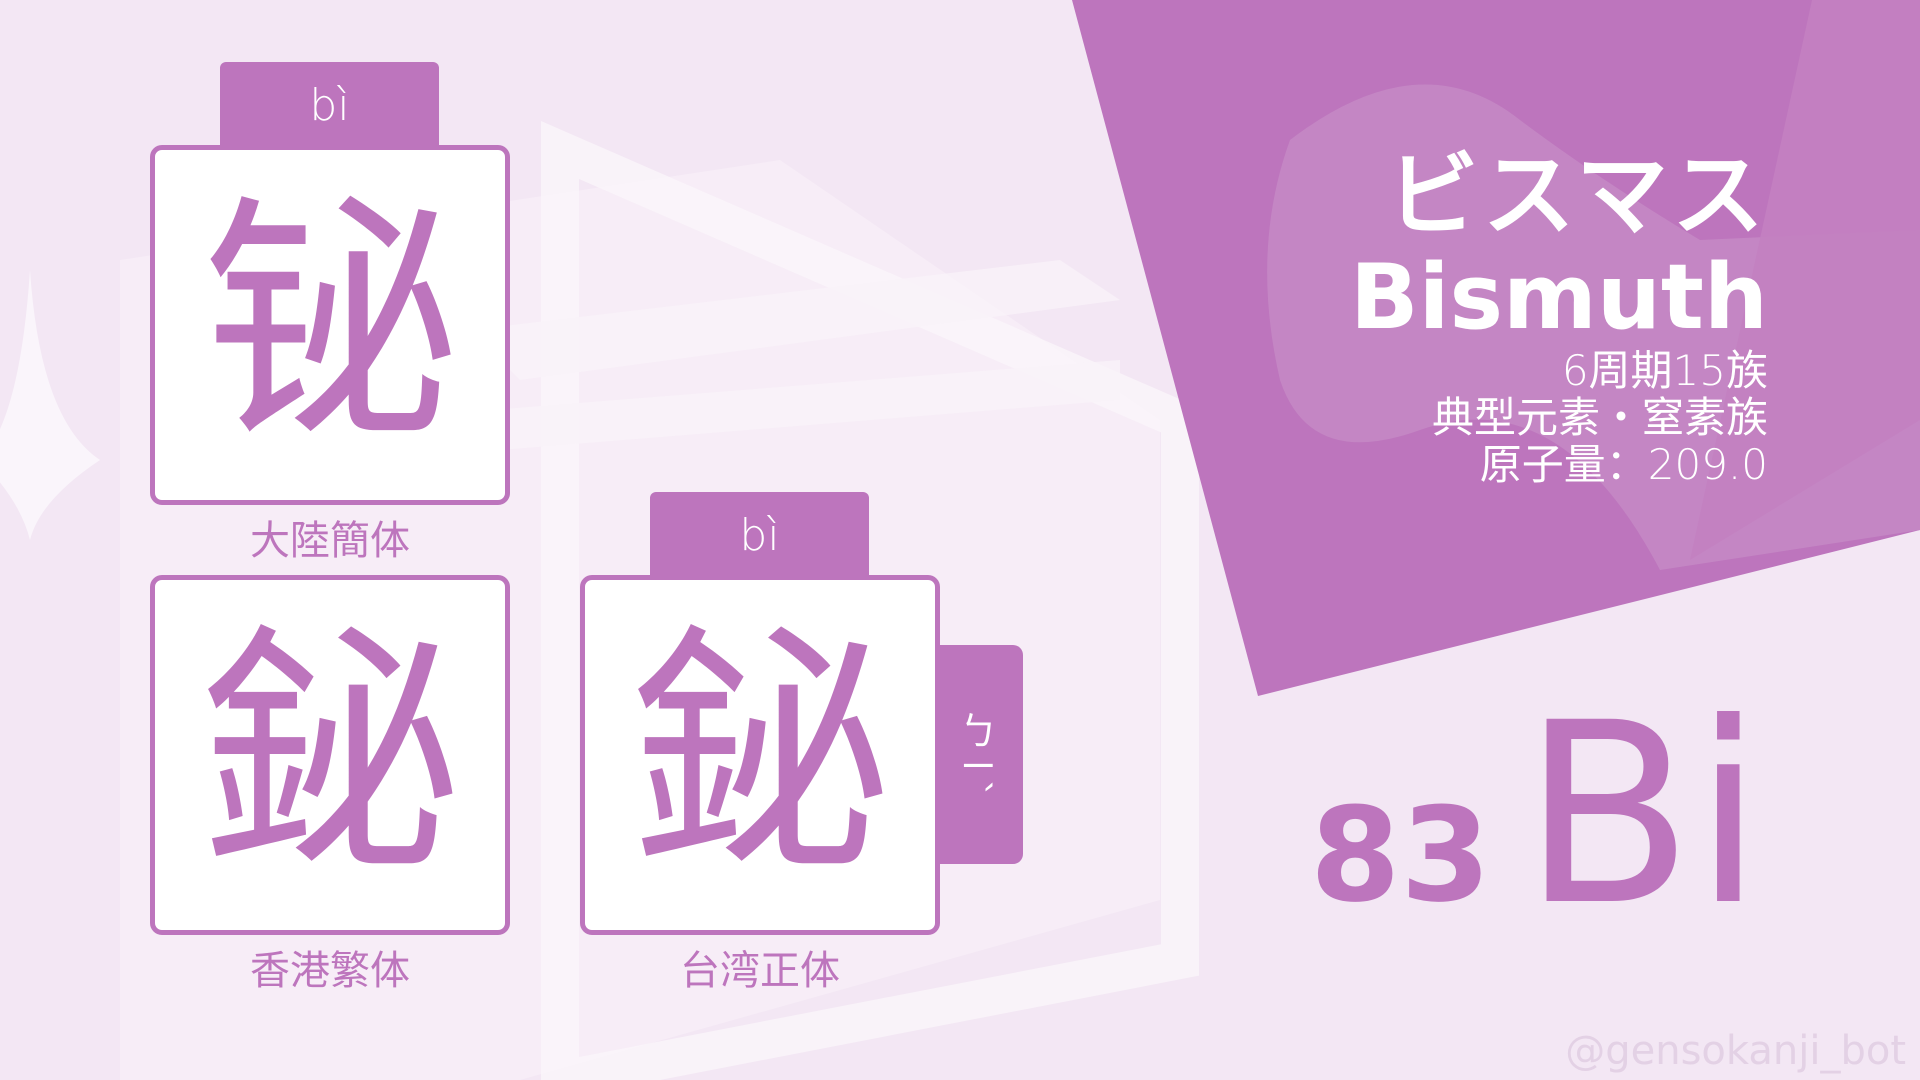 This screenshot has height=1080, width=1920. Describe the element at coordinates (975, 754) in the screenshot. I see `bopomofo-taiwan: ㄅㄧˋ` at that location.